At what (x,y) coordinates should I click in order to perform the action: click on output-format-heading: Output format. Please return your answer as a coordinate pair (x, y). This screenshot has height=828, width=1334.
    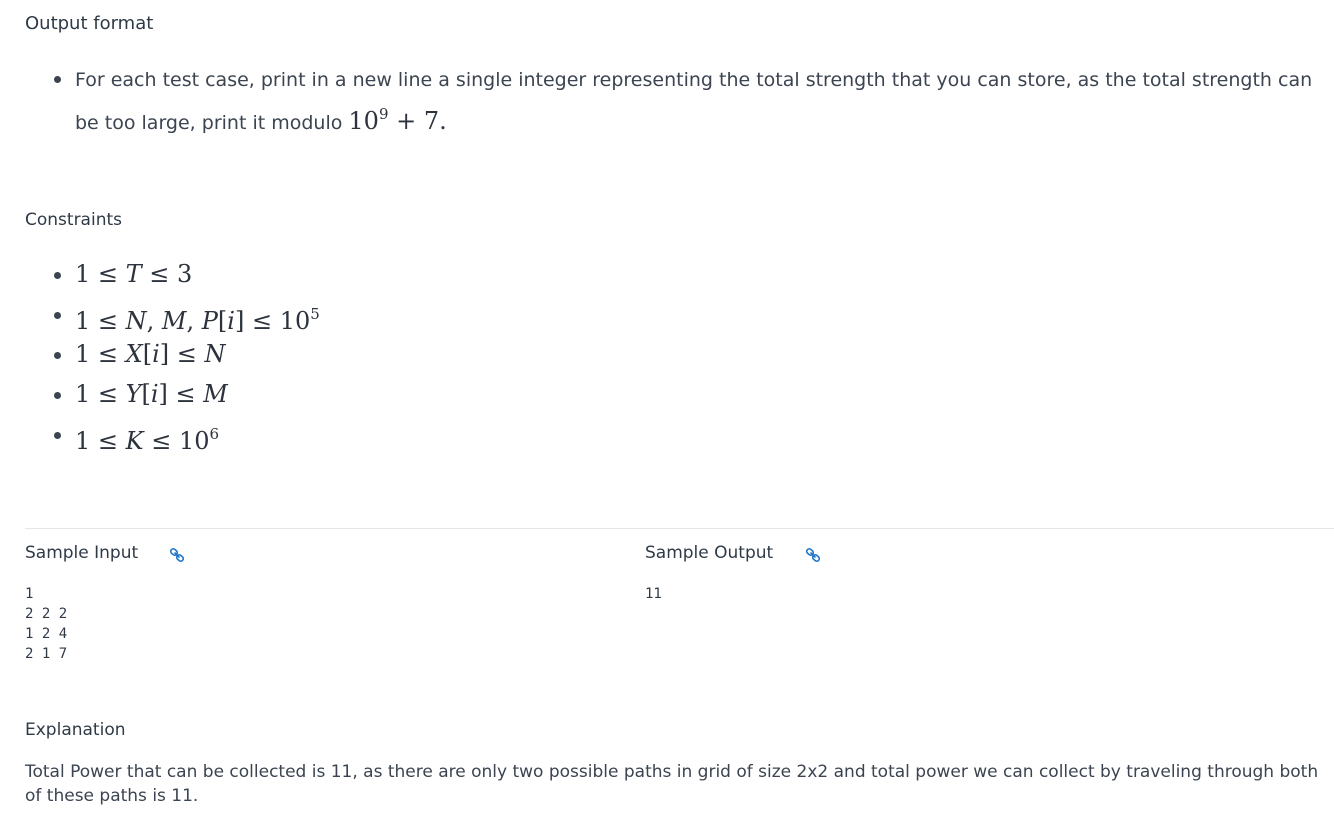
    Looking at the image, I should click on (89, 23).